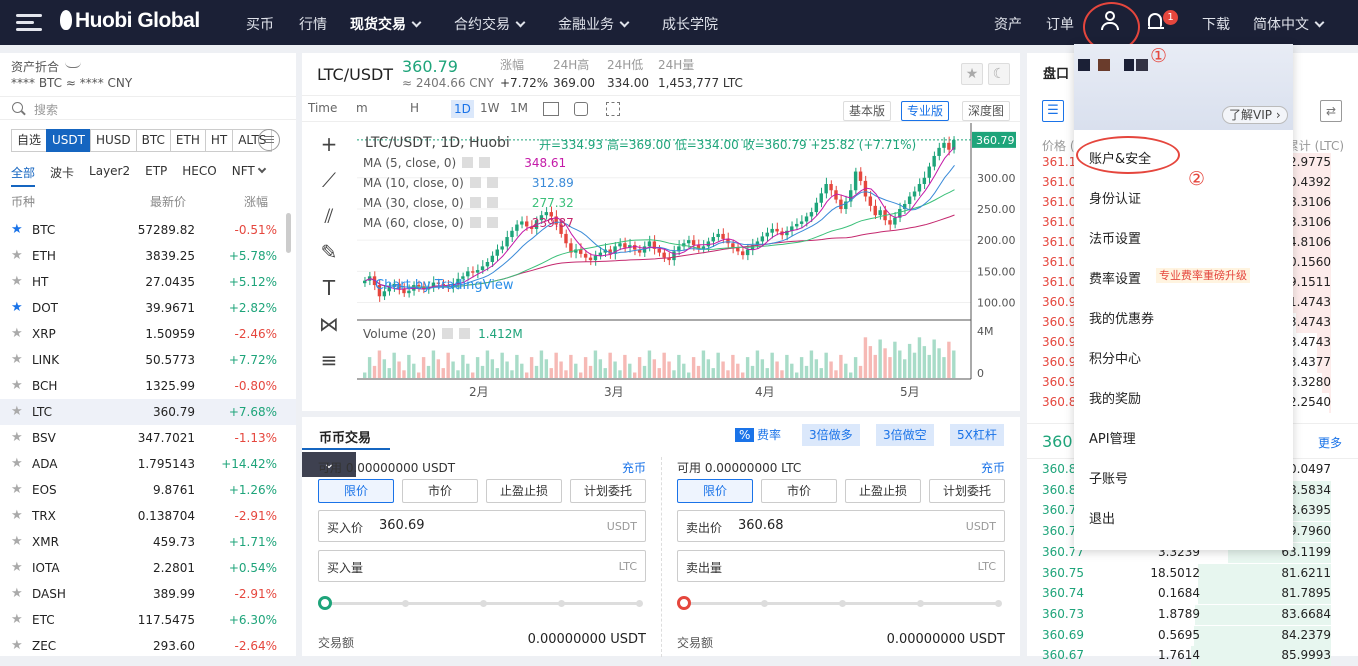 This screenshot has width=1358, height=666. What do you see at coordinates (999, 74) in the screenshot?
I see `dark-mode-moon-icon: ☾` at bounding box center [999, 74].